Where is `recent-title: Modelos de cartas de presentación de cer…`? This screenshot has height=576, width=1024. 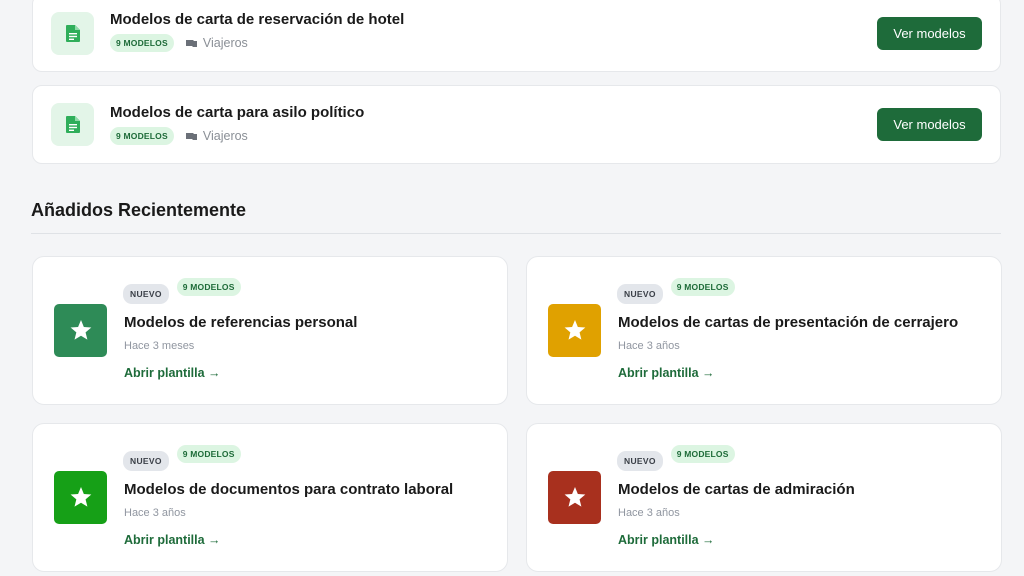
recent-title: Modelos de cartas de presentación de cer… is located at coordinates (788, 322).